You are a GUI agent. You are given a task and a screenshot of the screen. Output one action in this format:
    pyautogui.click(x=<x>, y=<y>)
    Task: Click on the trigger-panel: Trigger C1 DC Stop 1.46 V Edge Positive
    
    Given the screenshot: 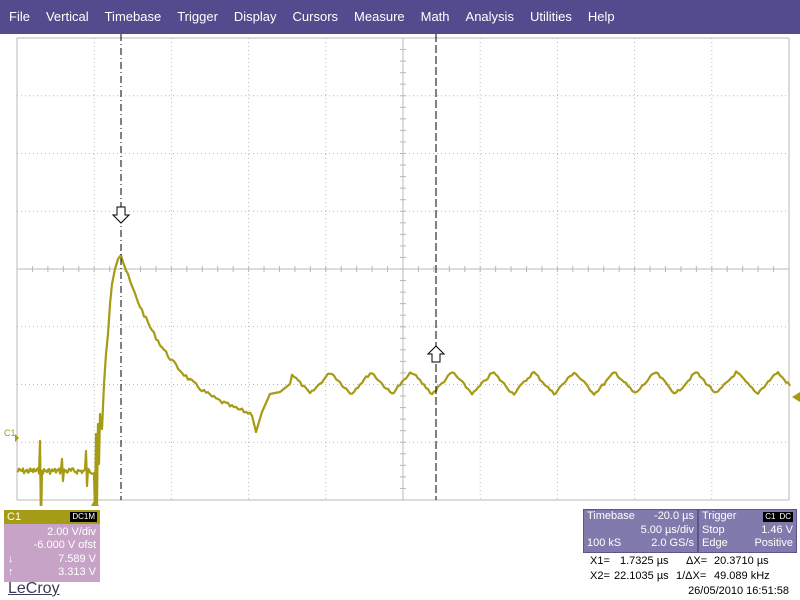 What is the action you would take?
    pyautogui.click(x=747, y=531)
    